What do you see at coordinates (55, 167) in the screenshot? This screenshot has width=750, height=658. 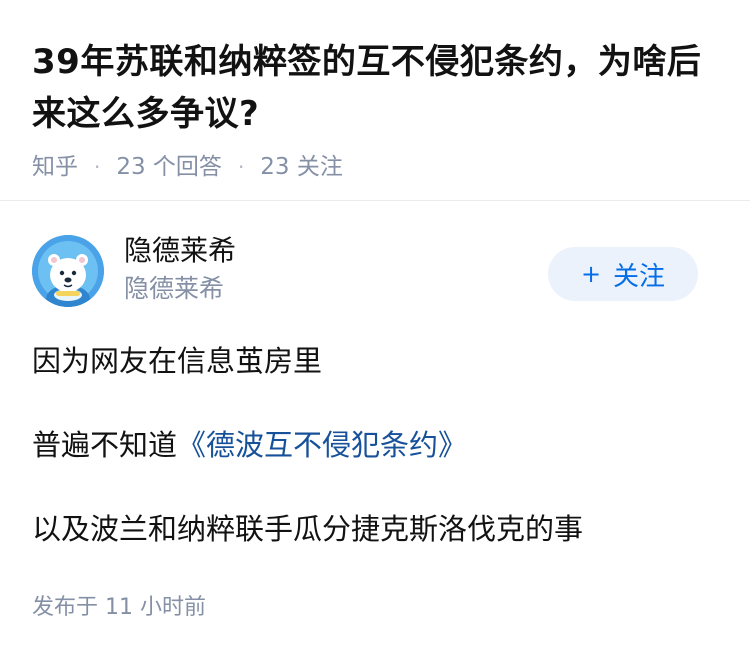 I see `question-source: 知乎` at bounding box center [55, 167].